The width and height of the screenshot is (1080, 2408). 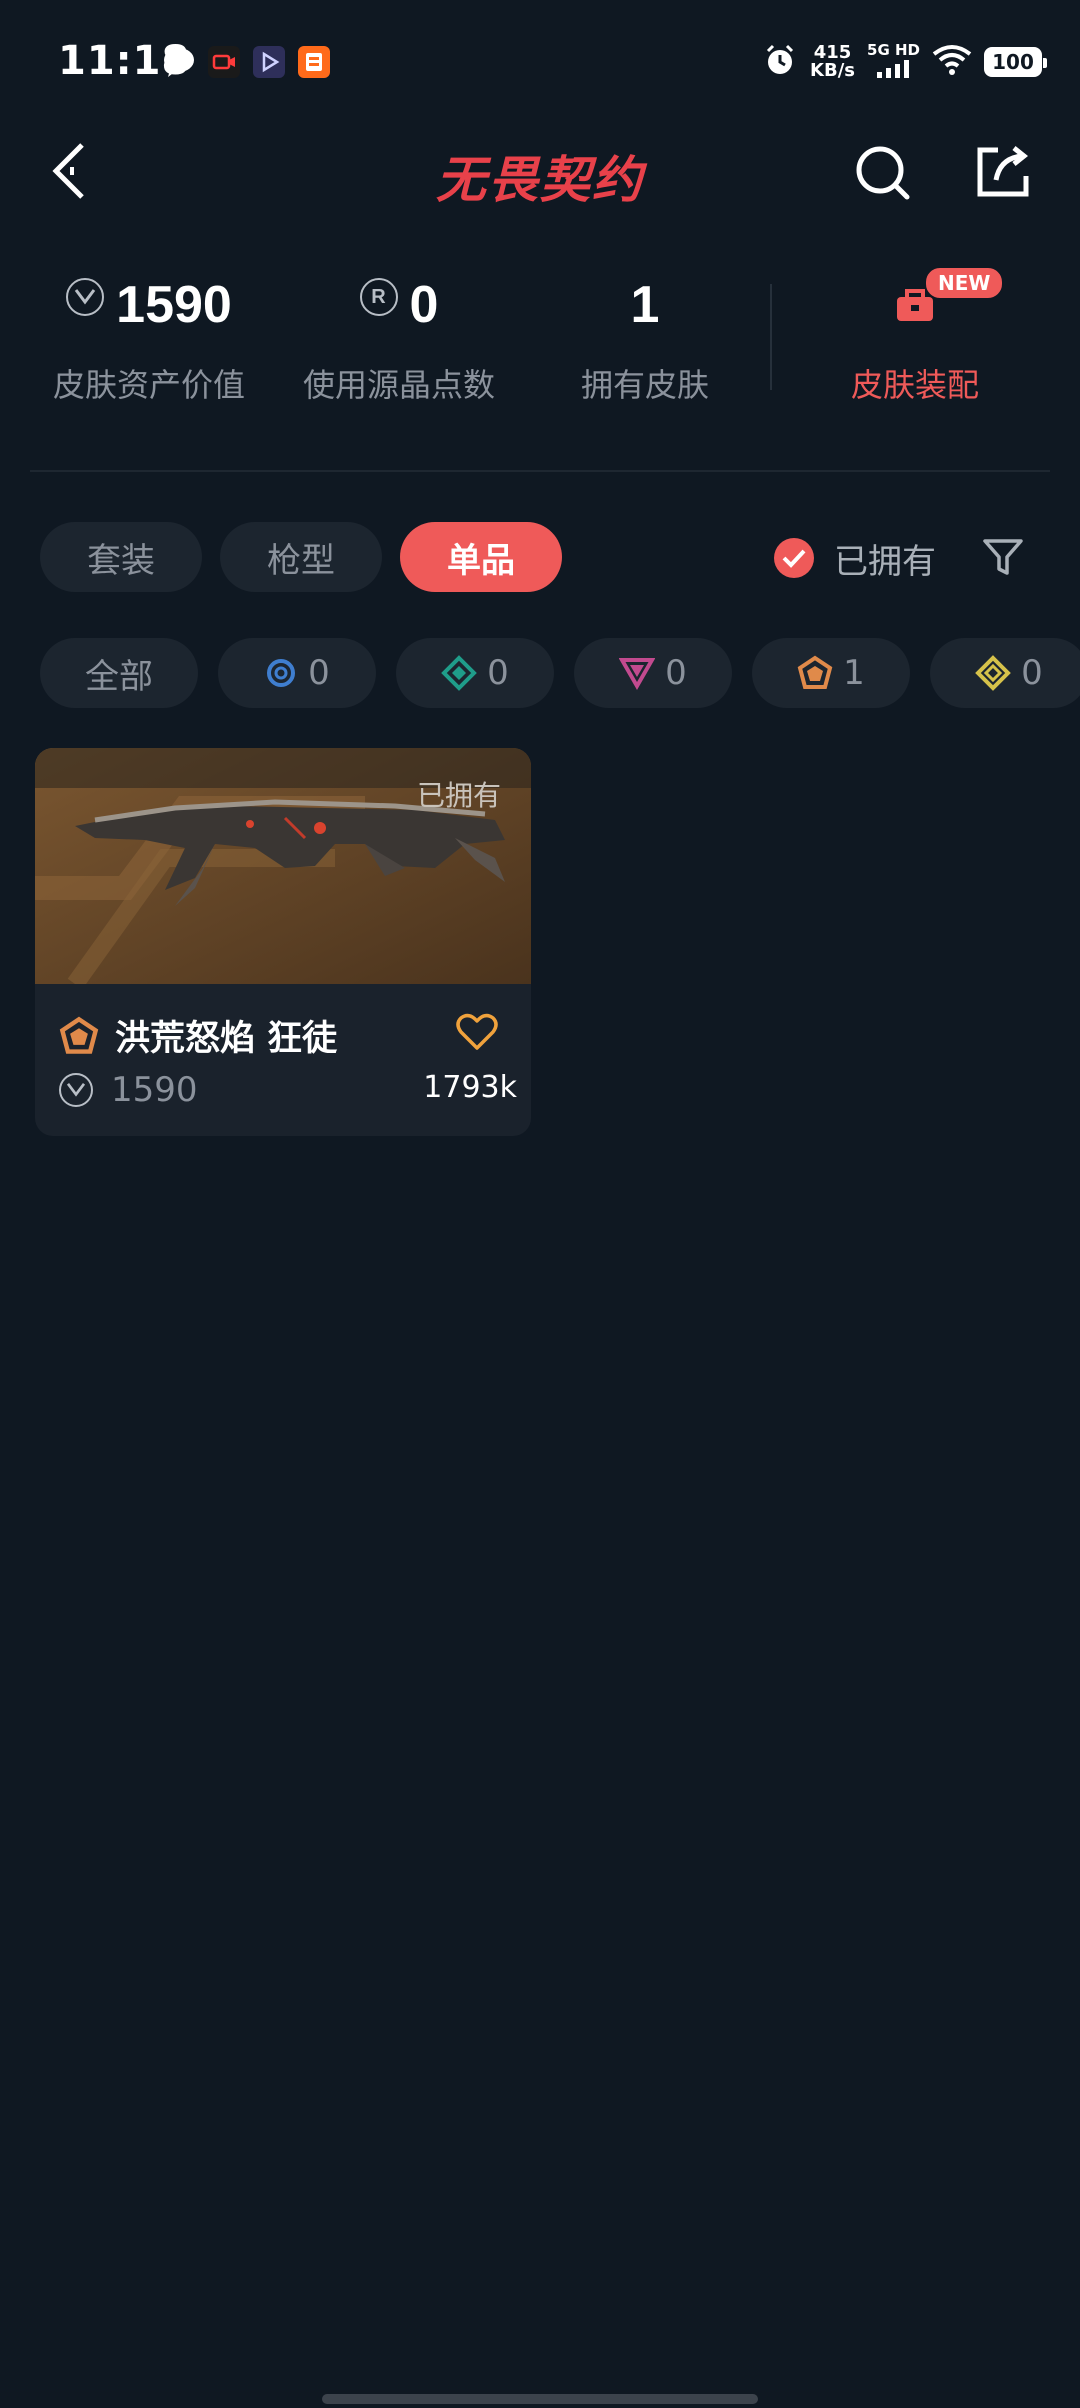 I want to click on skin-title-row: 洪荒怒焰 狂徒, so click(x=198, y=1035).